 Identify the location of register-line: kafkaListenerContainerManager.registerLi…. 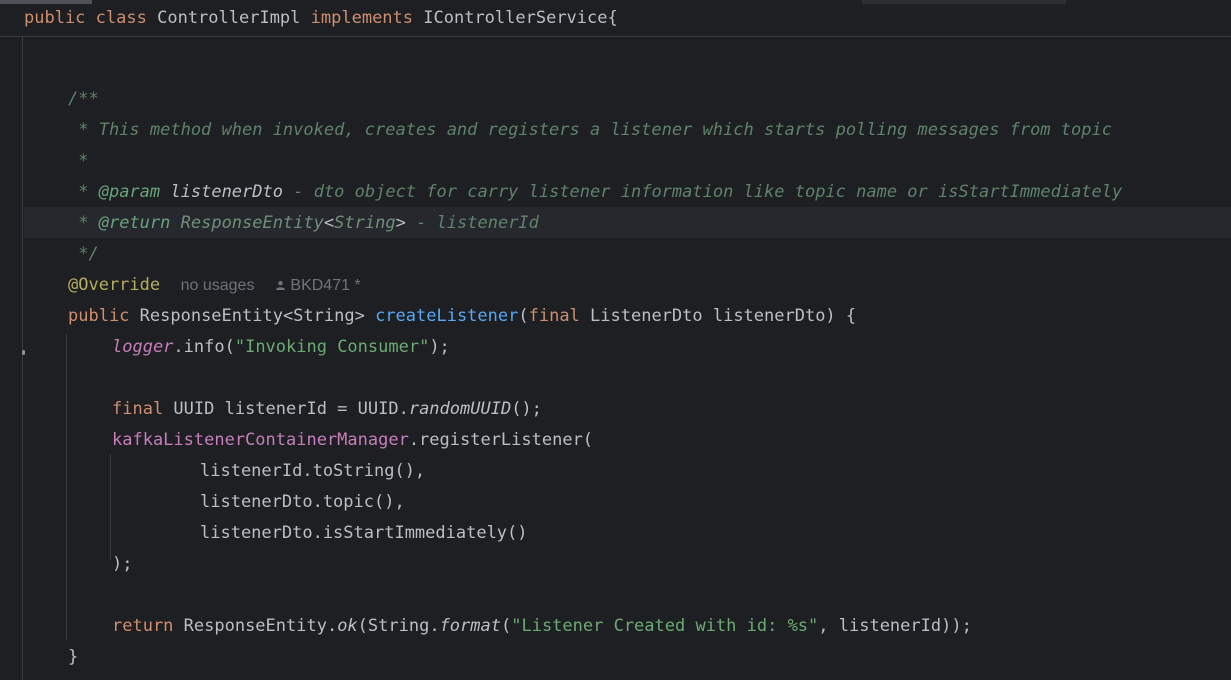
(352, 440).